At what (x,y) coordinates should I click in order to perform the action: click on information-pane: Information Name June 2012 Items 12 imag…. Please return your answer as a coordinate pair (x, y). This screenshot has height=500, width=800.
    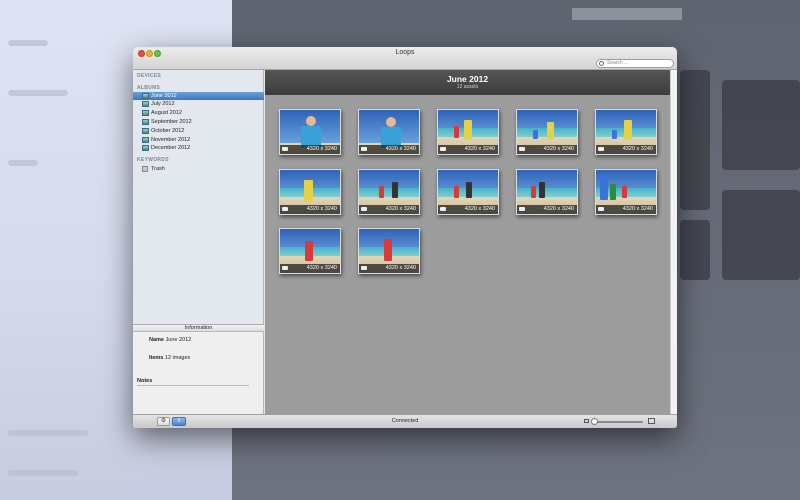
    Looking at the image, I should click on (198, 369).